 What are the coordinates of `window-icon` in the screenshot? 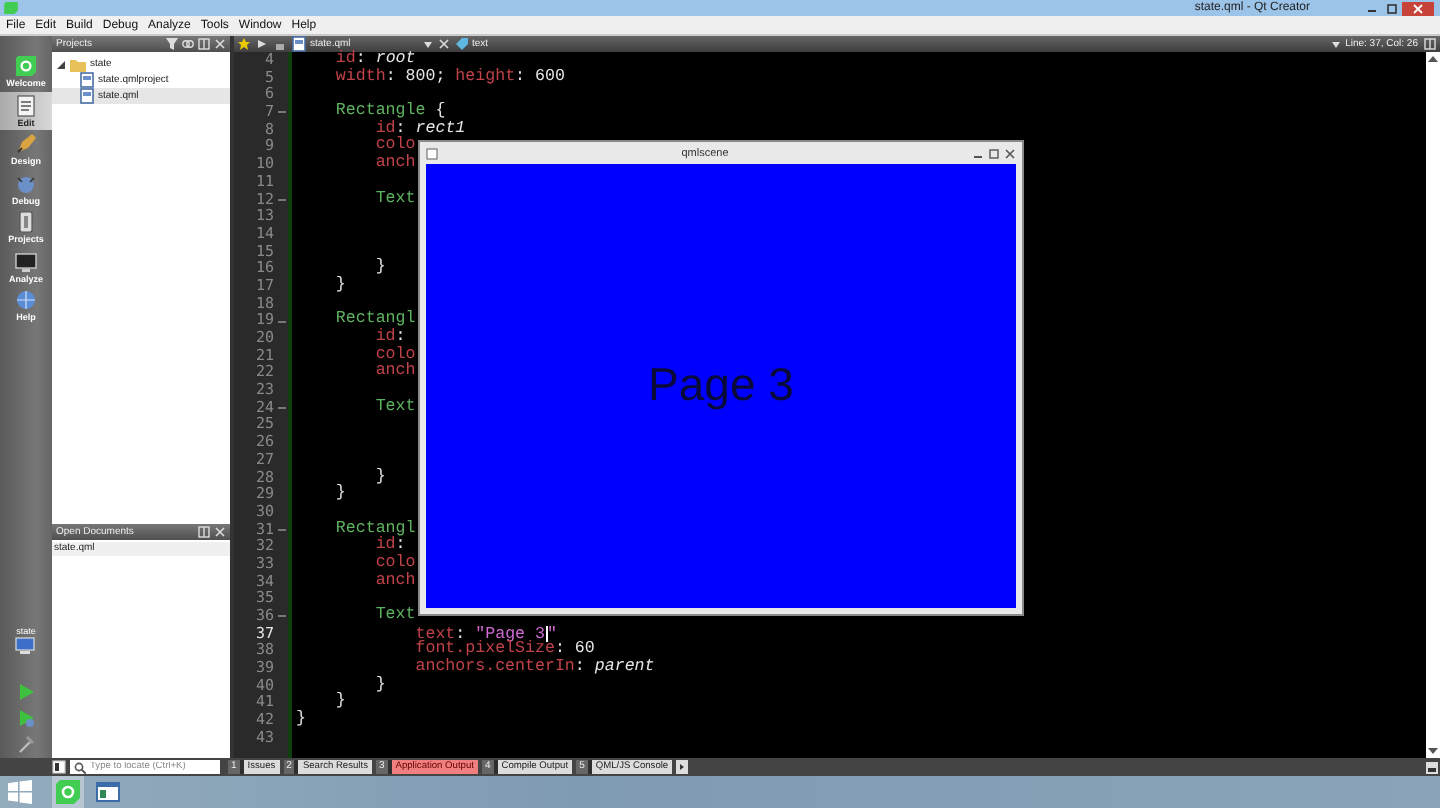 It's located at (108, 792).